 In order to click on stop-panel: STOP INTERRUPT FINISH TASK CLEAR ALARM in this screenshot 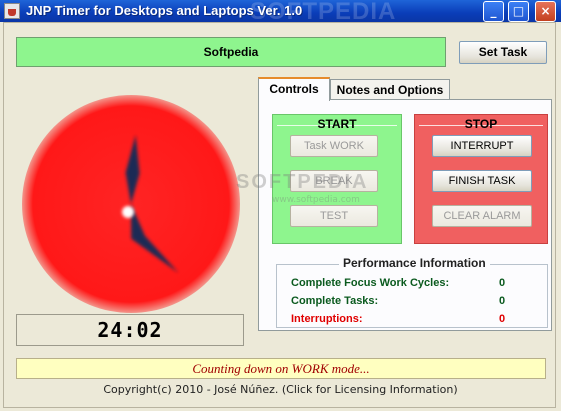, I will do `click(481, 179)`.